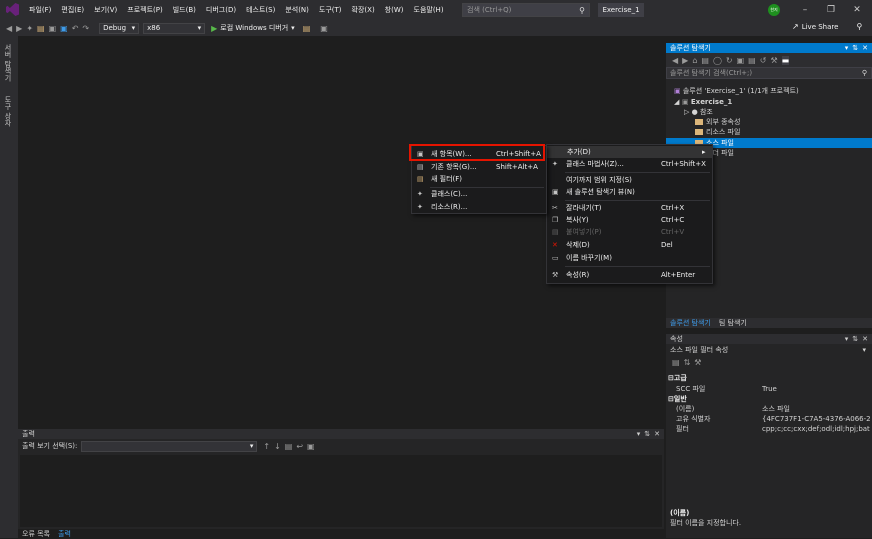  I want to click on property-row: 필터 cpp;c;cc;cxx;def;odl;idl;hpj;bat;asm;, so click(769, 429).